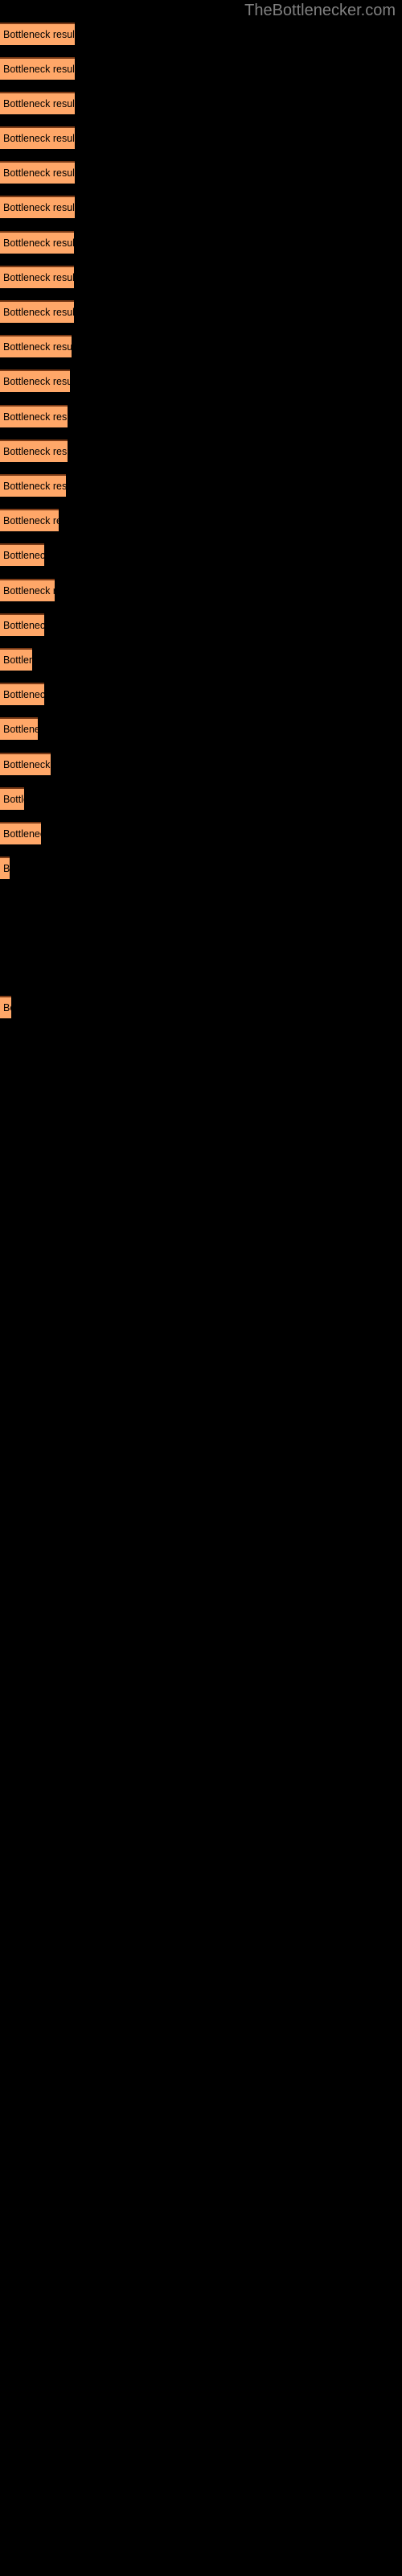 The height and width of the screenshot is (2576, 402). What do you see at coordinates (320, 10) in the screenshot?
I see `site-title: TheBottlenecker.com` at bounding box center [320, 10].